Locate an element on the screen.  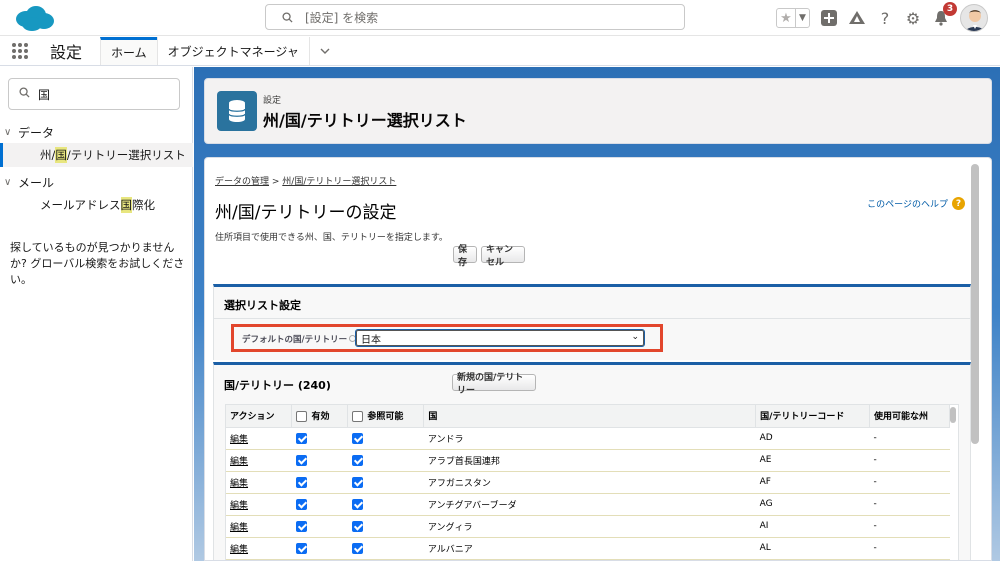
quick-find-input: 国 is located at coordinates (94, 94).